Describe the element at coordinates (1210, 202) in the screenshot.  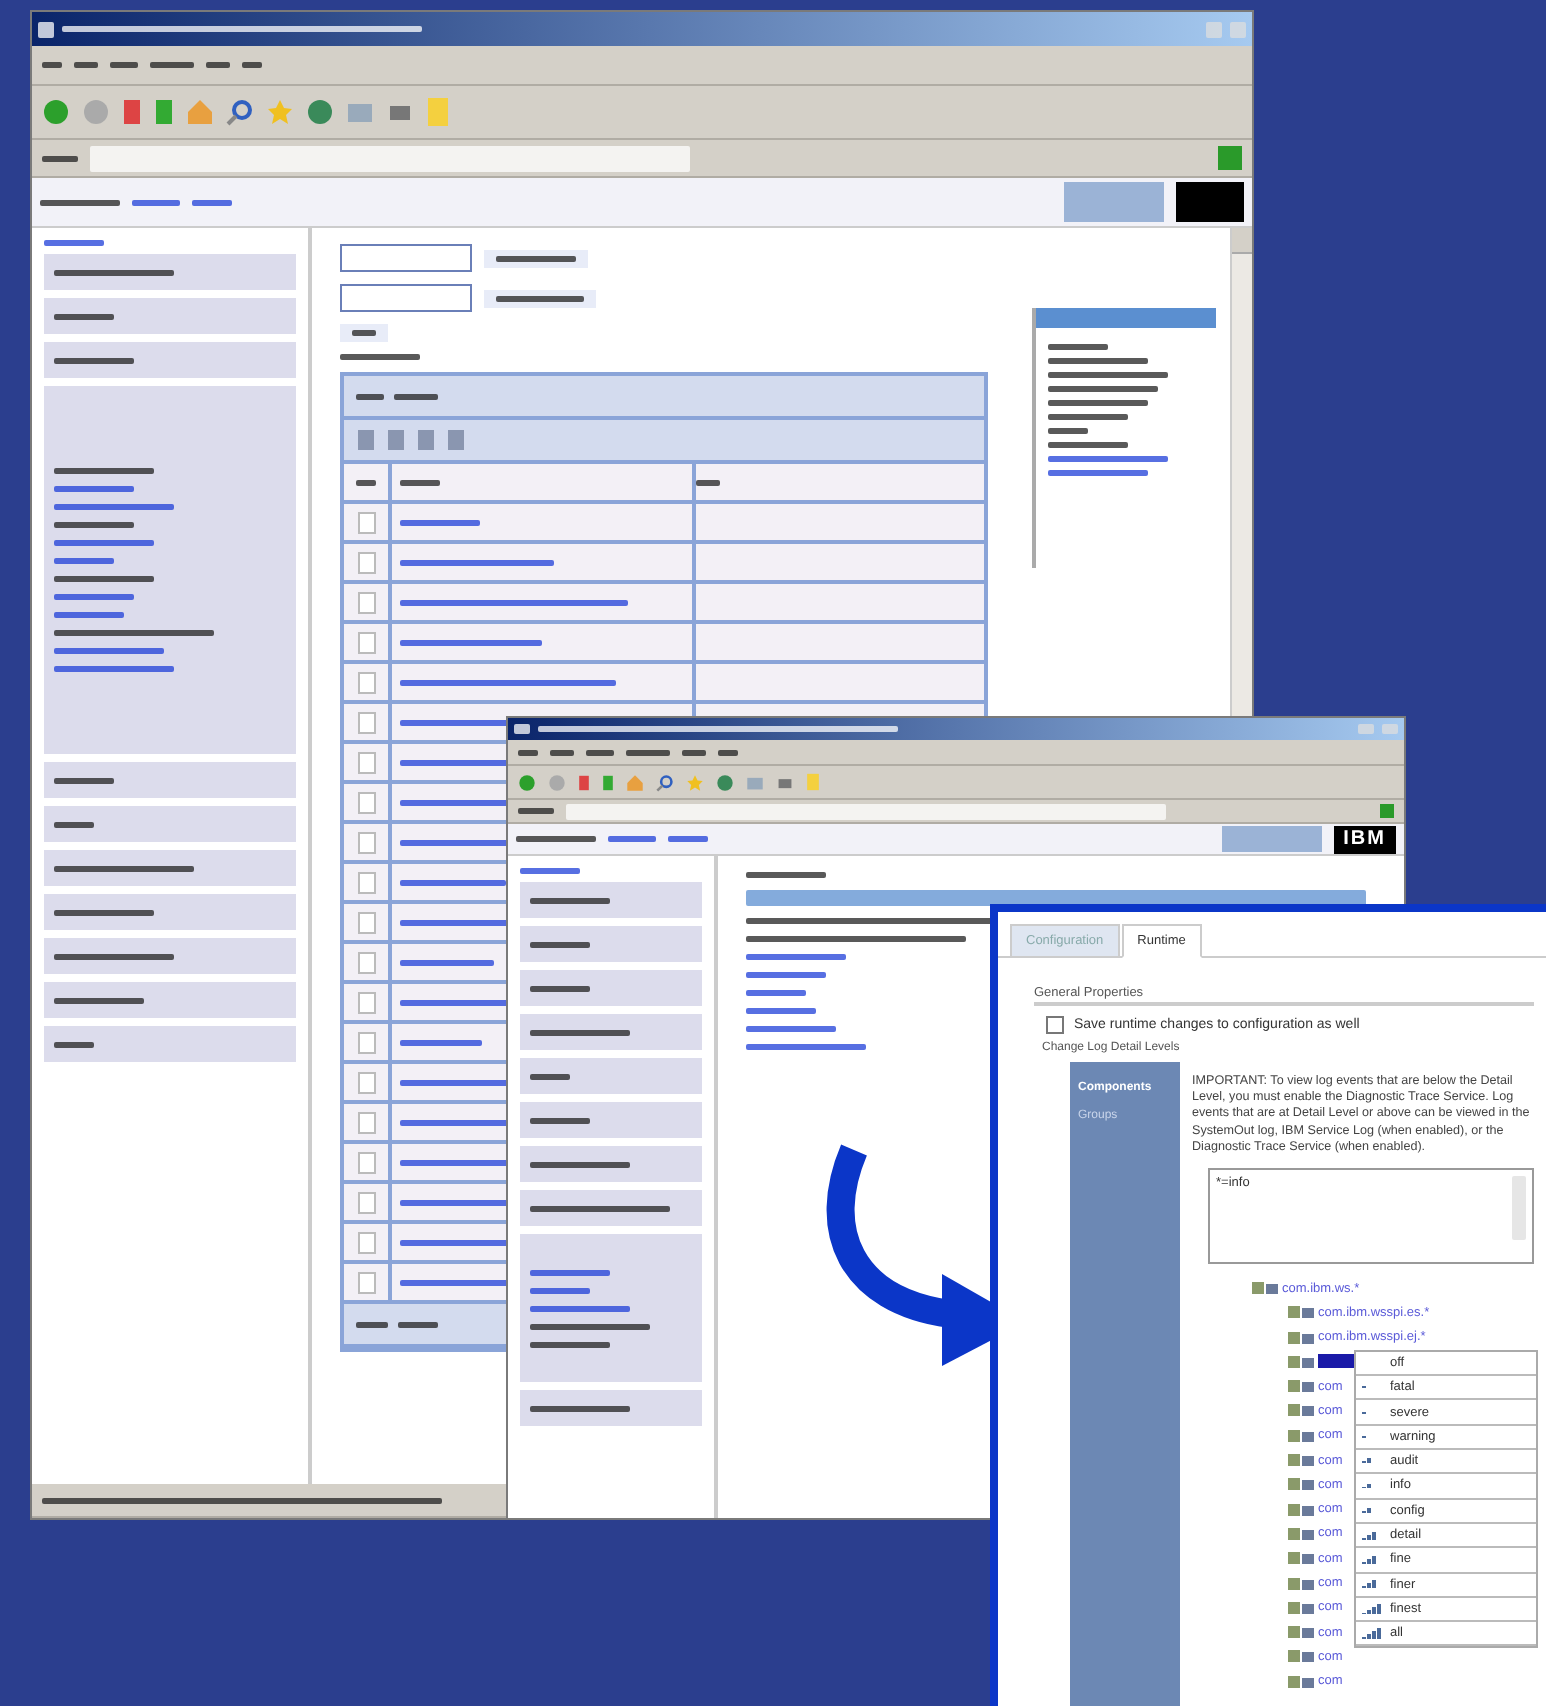
I see `logo` at that location.